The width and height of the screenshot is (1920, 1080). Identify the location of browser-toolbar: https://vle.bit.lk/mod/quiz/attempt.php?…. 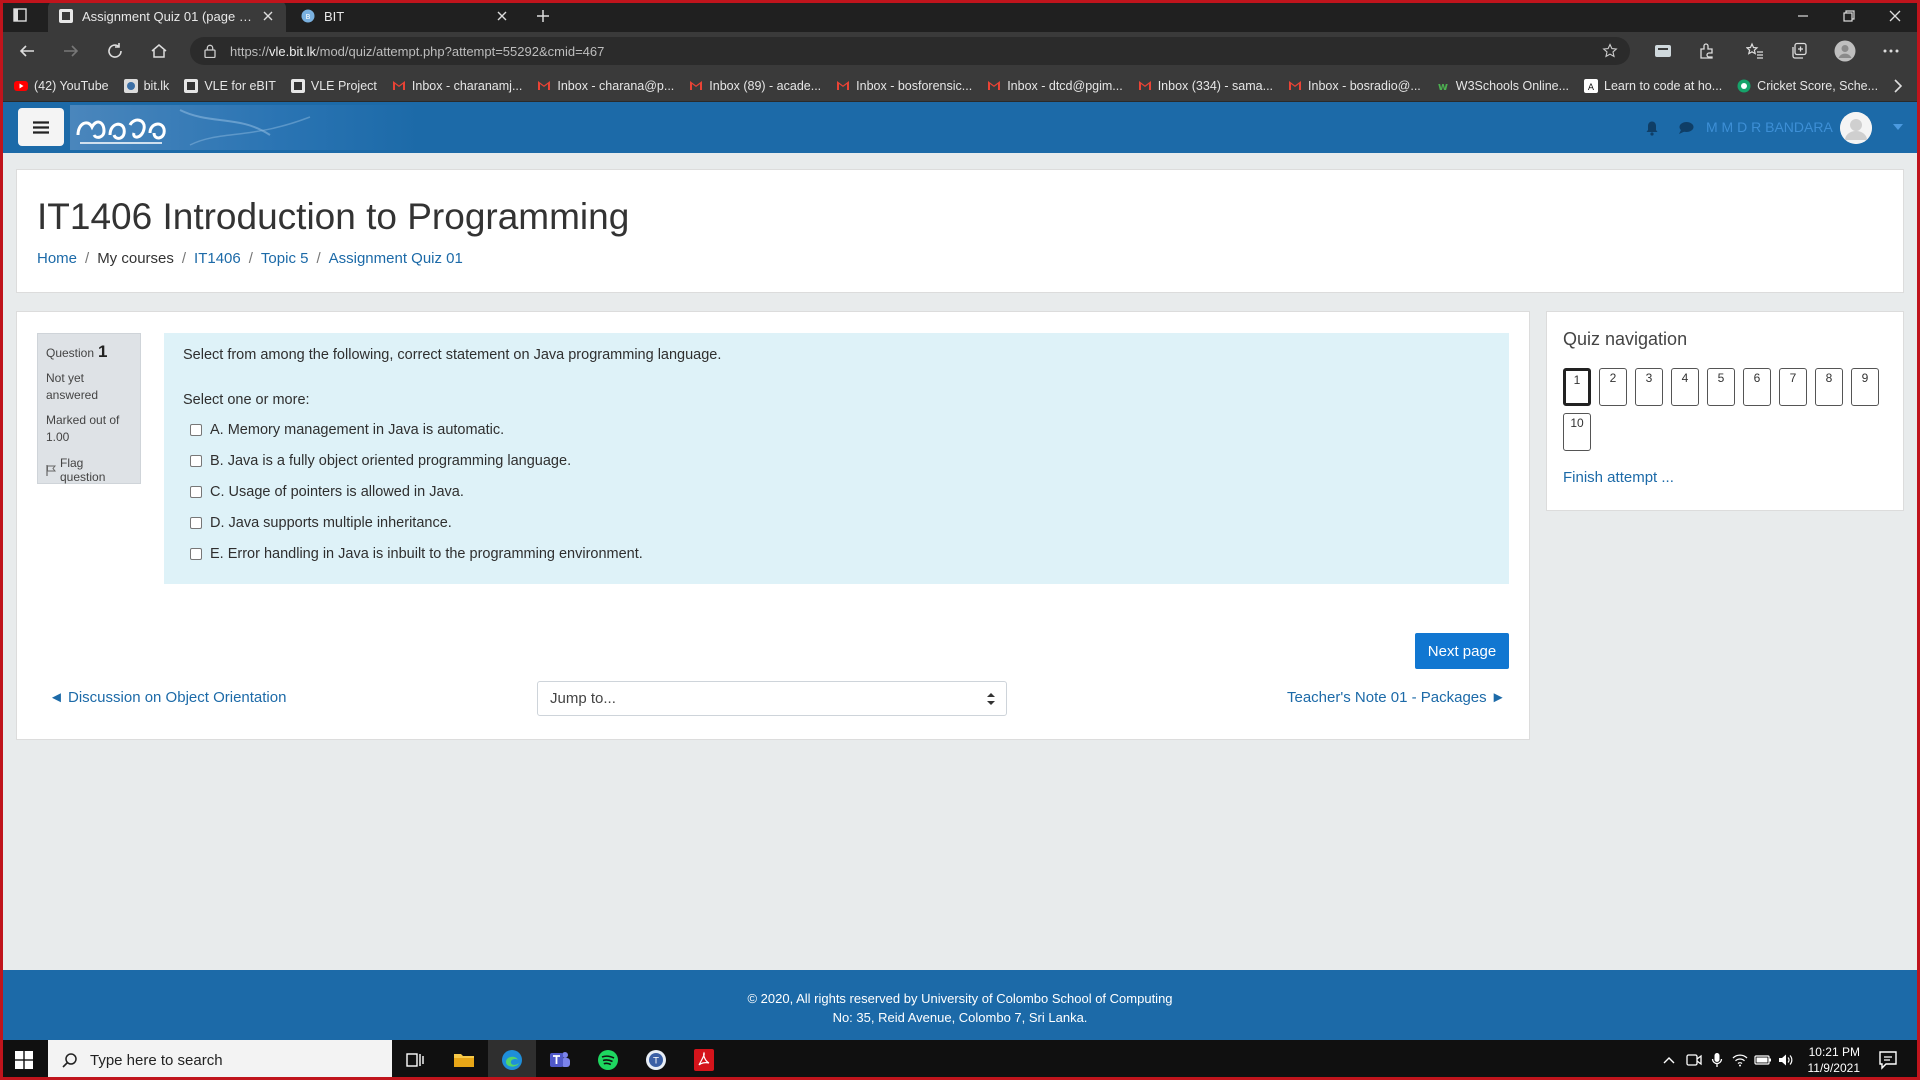
(960, 51).